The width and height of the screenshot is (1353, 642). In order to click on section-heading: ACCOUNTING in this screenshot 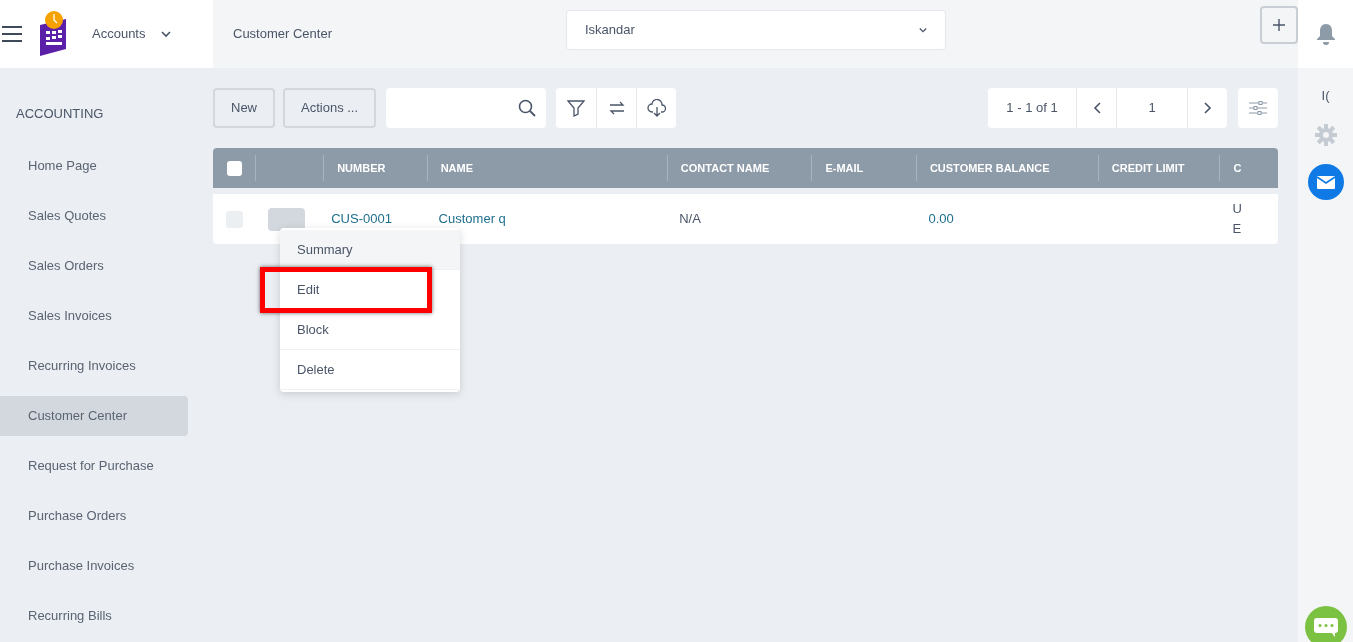, I will do `click(60, 114)`.